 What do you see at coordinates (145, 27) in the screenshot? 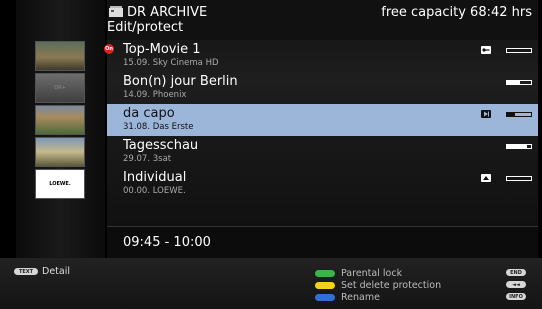
I see `page-subtitle: Edit/protect` at bounding box center [145, 27].